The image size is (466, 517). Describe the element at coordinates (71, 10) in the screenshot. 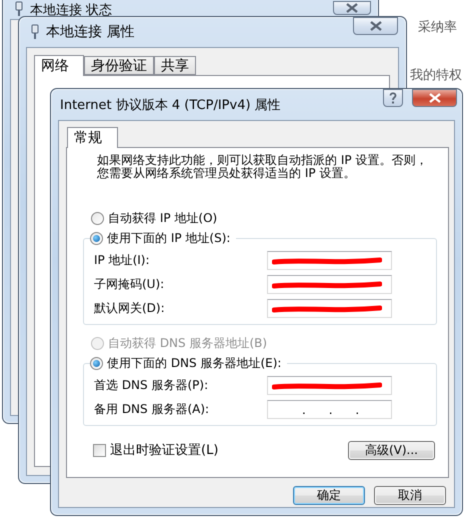

I see `window-title: 本地连接 状态` at that location.